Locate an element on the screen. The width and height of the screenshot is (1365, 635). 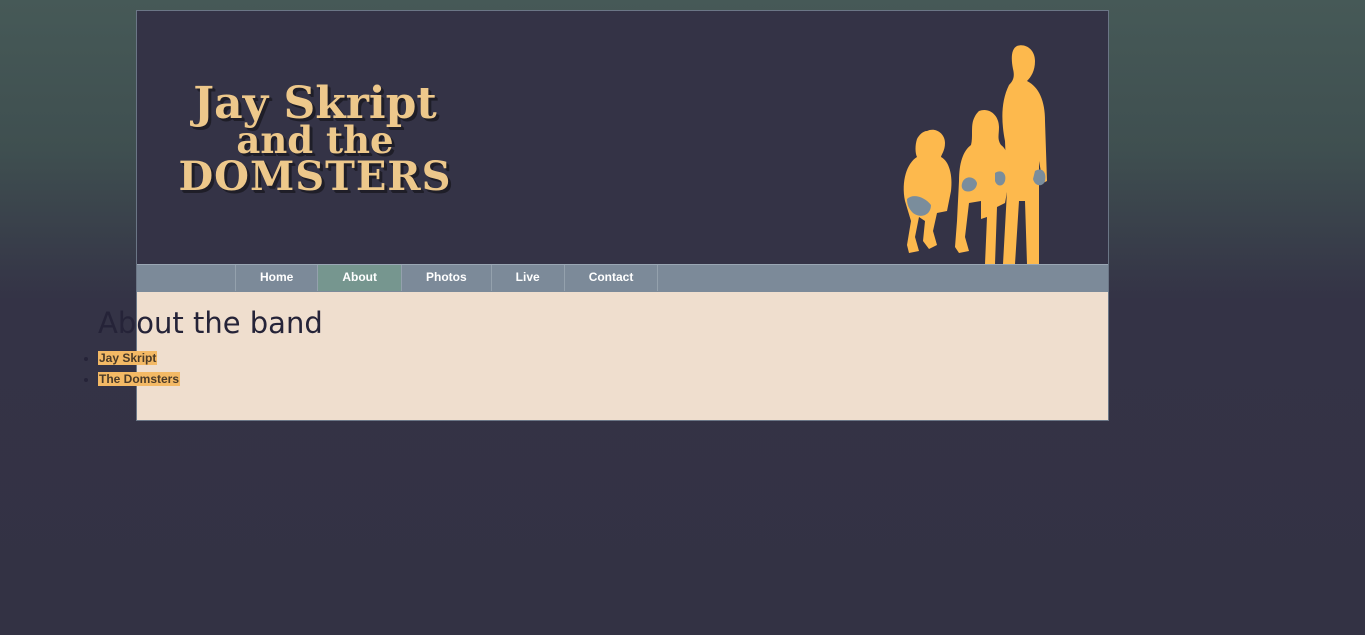
member-link-list: Jay Skript The Domsters is located at coordinates (498, 369).